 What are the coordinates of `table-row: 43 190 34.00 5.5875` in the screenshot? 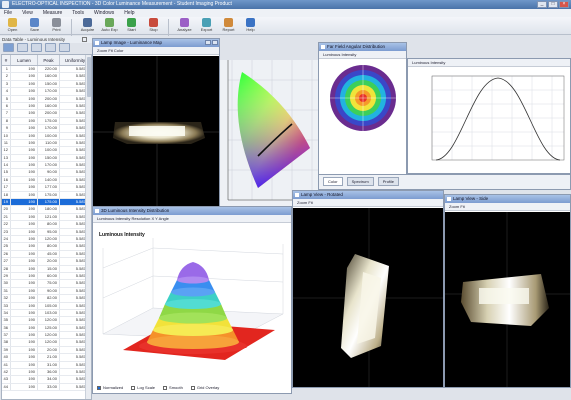 It's located at (46, 380).